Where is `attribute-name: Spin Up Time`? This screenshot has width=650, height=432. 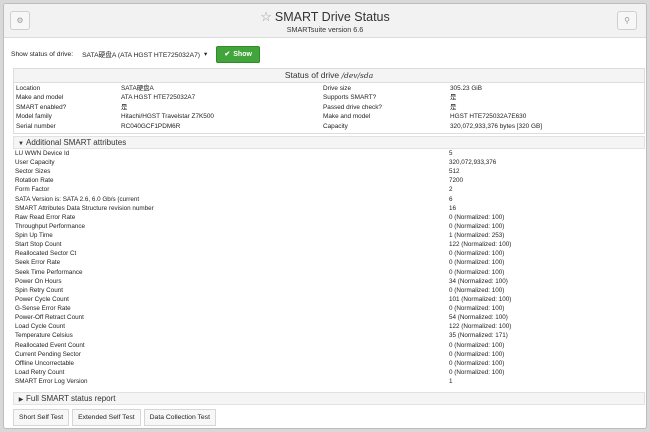
attribute-name: Spin Up Time is located at coordinates (34, 236).